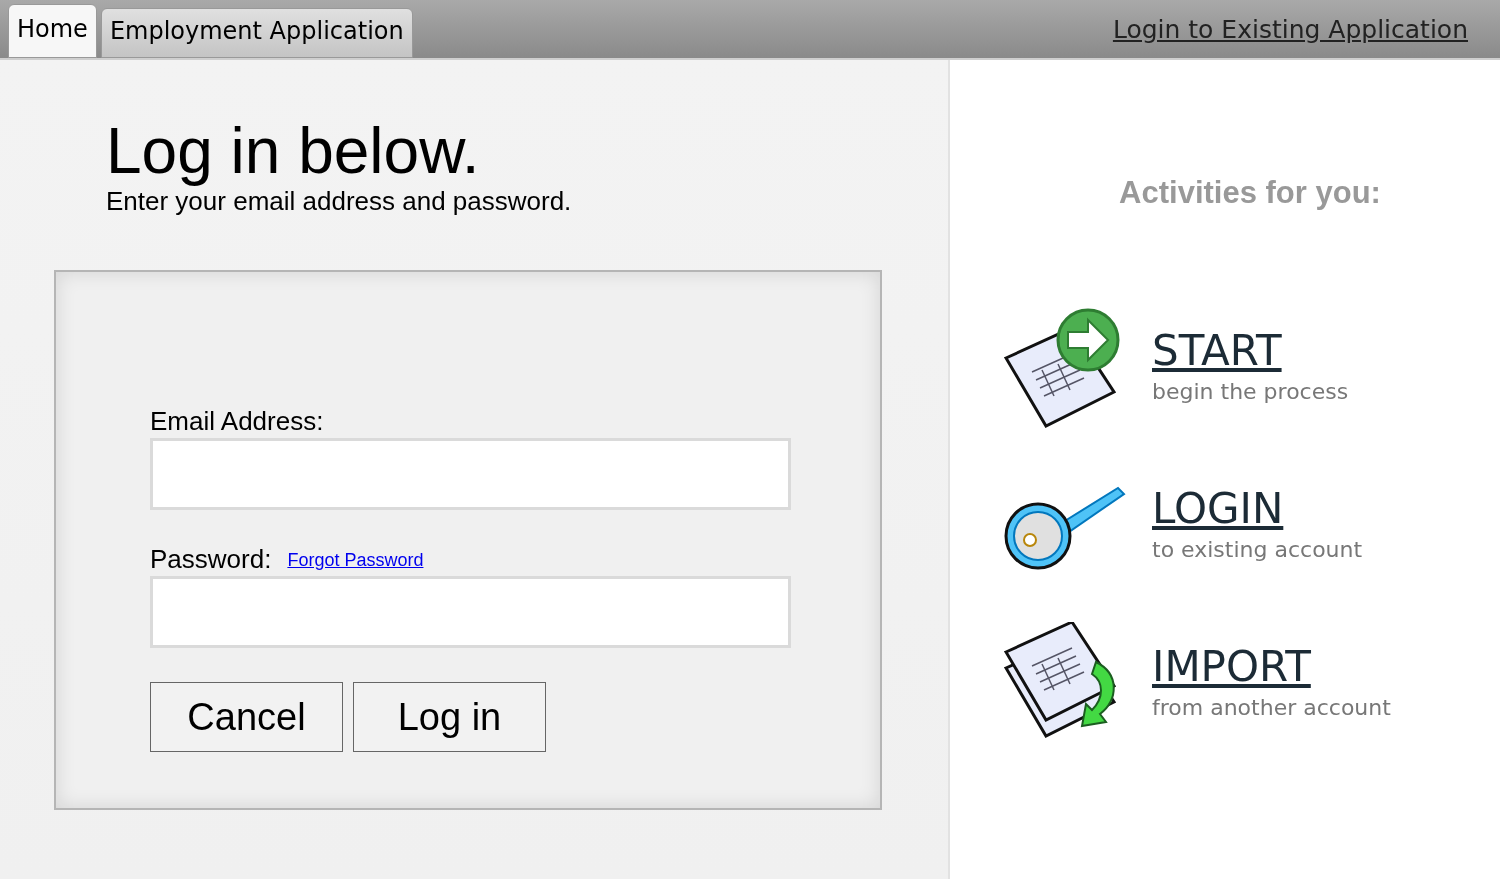 The width and height of the screenshot is (1500, 879). Describe the element at coordinates (339, 201) in the screenshot. I see `page-subtitle: Enter your email address and password.` at that location.